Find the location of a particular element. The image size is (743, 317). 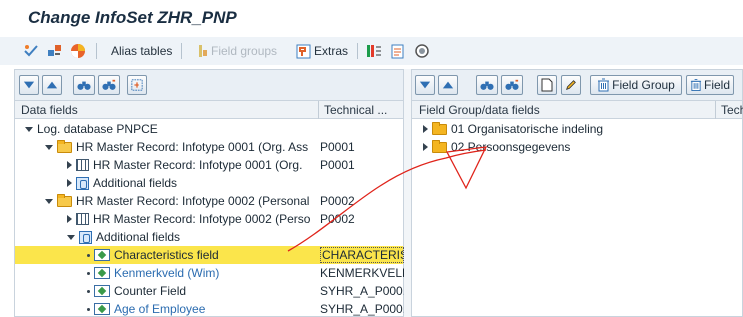

annotation-arrow-curve is located at coordinates (387, 200).